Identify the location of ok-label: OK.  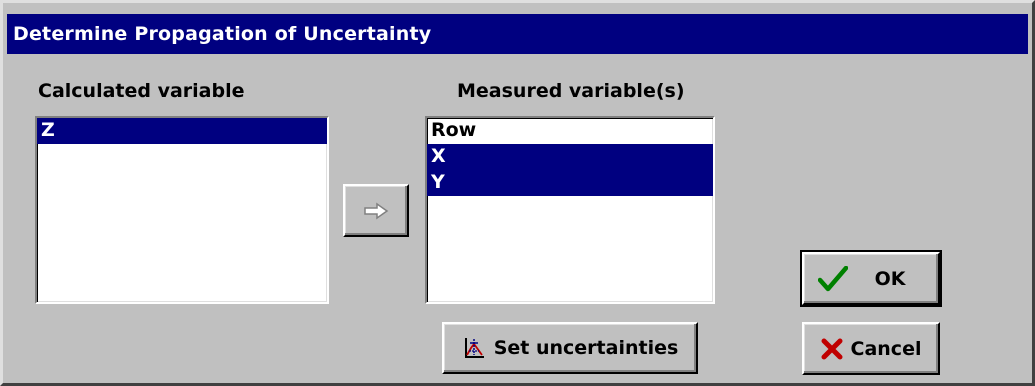
(890, 278).